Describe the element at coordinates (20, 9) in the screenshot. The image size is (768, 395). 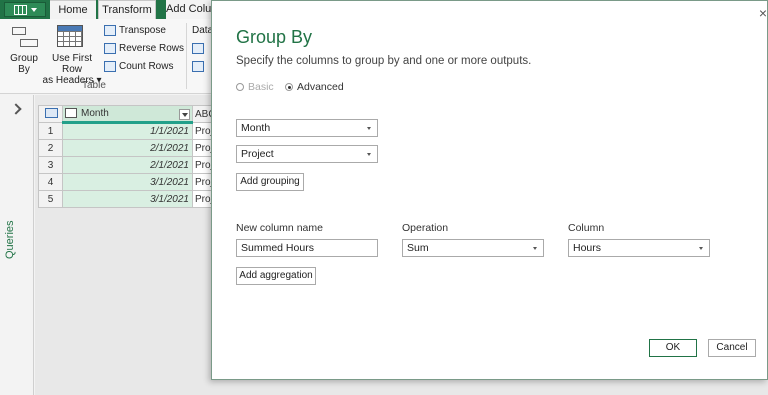
I see `grid-icon` at that location.